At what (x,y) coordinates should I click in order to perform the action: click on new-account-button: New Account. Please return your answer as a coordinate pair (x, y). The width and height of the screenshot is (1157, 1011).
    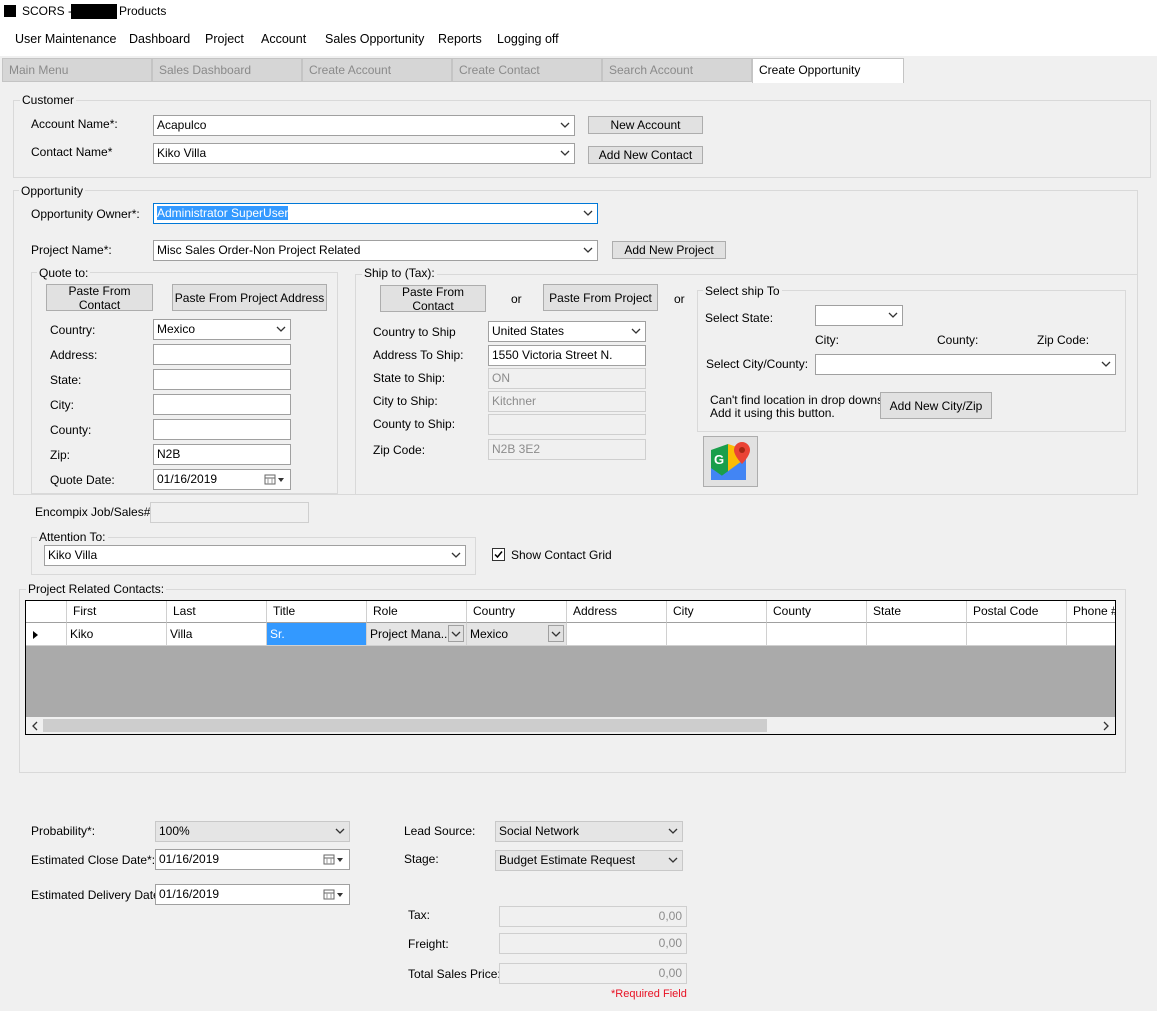
    Looking at the image, I should click on (645, 125).